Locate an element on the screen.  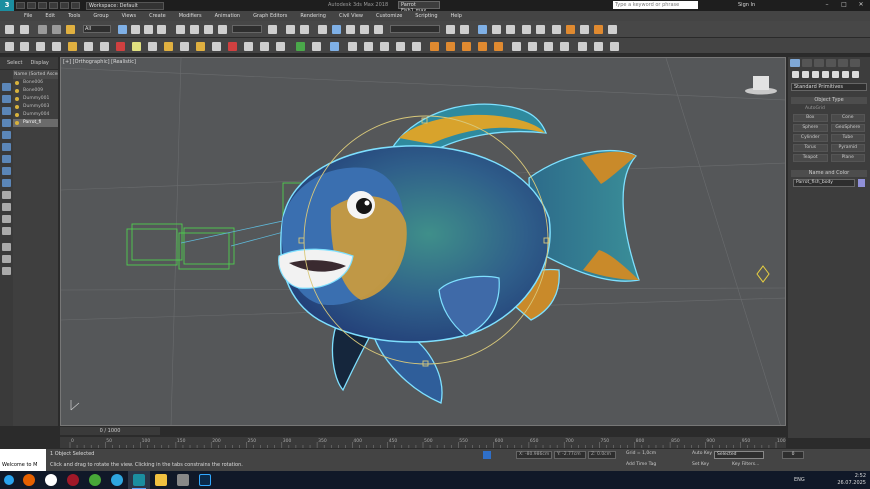
render-active-icon is located at coordinates (450, 46).